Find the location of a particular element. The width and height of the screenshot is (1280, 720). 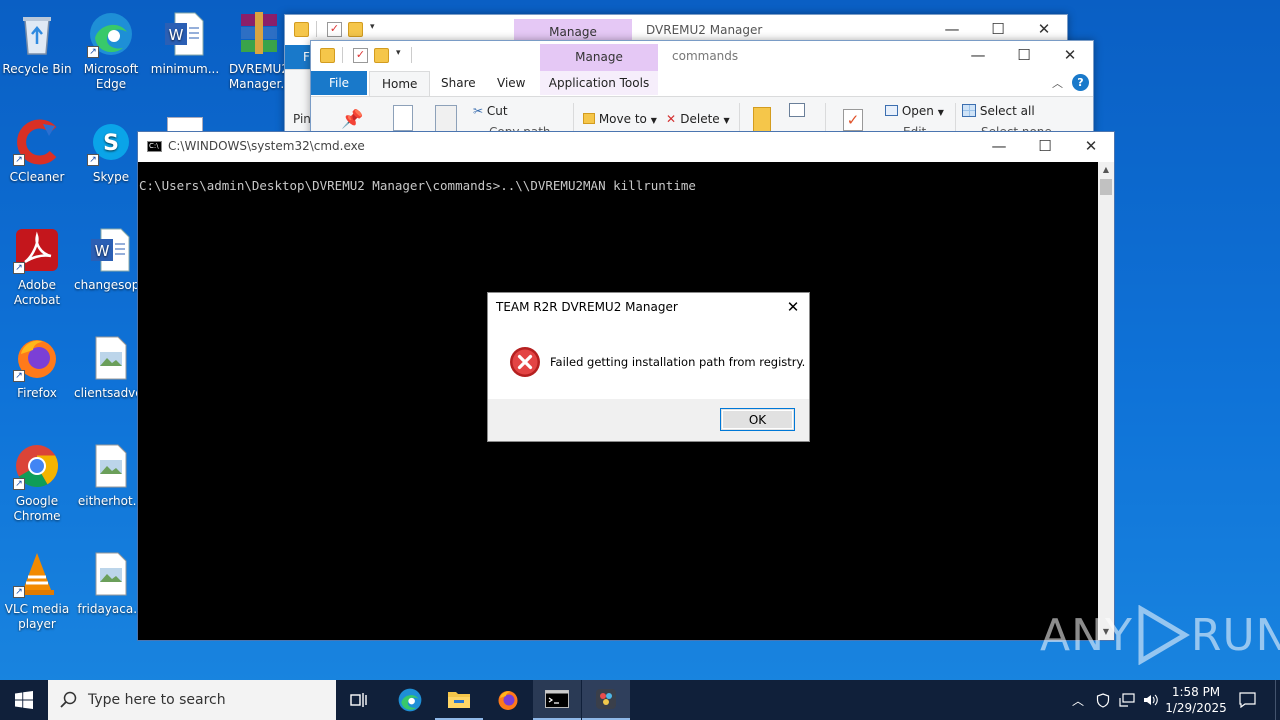

tab-view: View is located at coordinates (511, 83).